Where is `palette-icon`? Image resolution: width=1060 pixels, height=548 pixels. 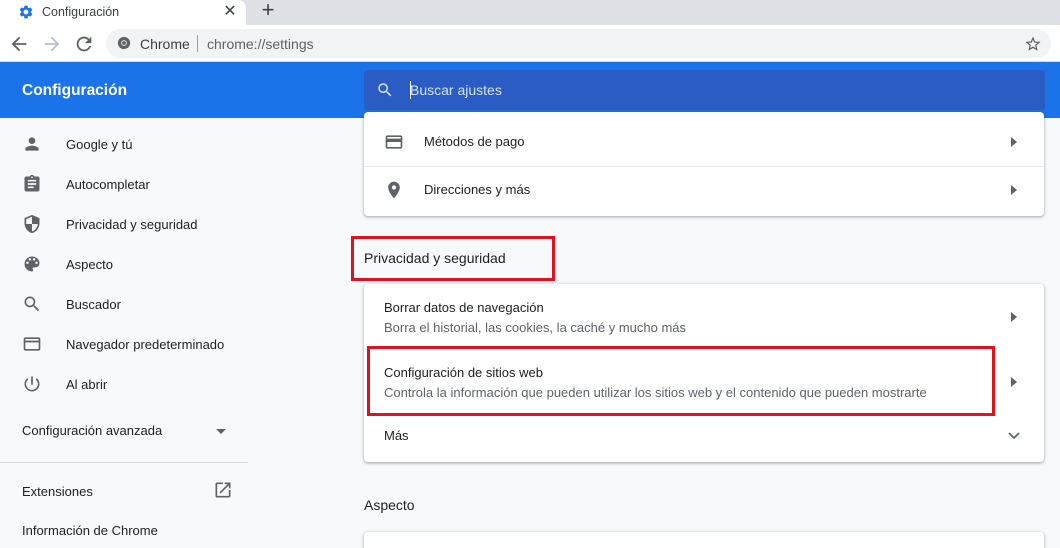 palette-icon is located at coordinates (32, 264).